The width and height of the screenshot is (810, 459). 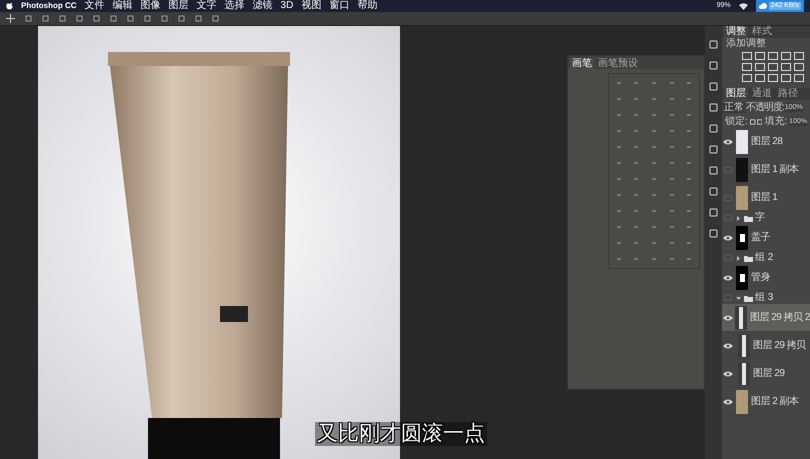 What do you see at coordinates (122, 6) in the screenshot?
I see `menu-item: 编辑` at bounding box center [122, 6].